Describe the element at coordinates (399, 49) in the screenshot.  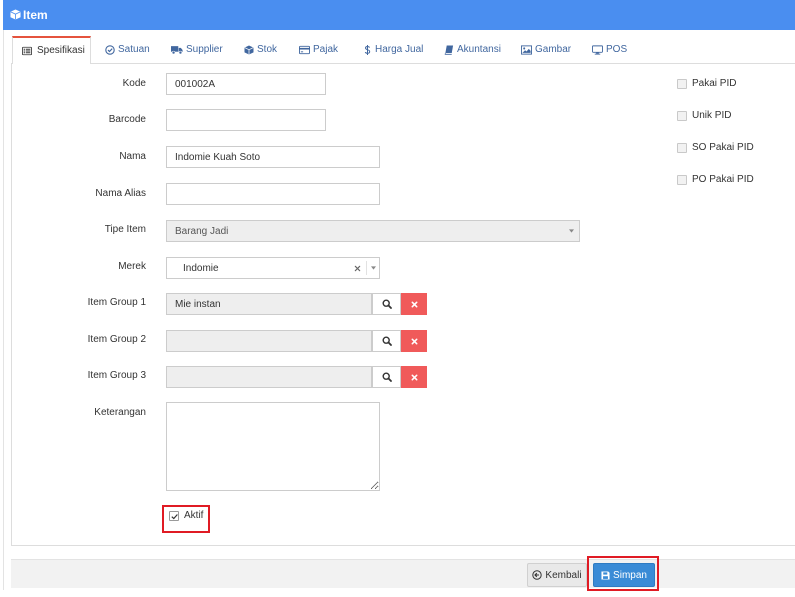
I see `tab-label: Harga Jual` at that location.